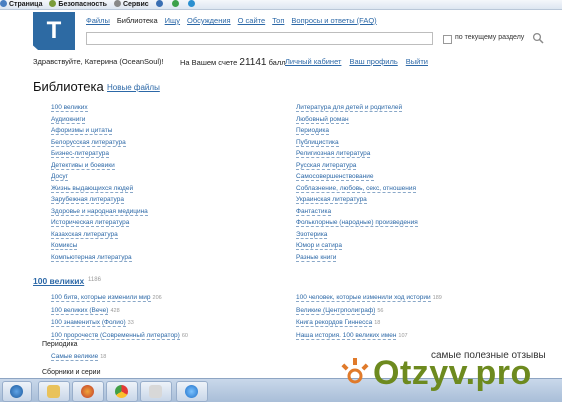 The image size is (562, 402). Describe the element at coordinates (346, 335) in the screenshot. I see `series-link: Наша история. 100 великих имен` at that location.